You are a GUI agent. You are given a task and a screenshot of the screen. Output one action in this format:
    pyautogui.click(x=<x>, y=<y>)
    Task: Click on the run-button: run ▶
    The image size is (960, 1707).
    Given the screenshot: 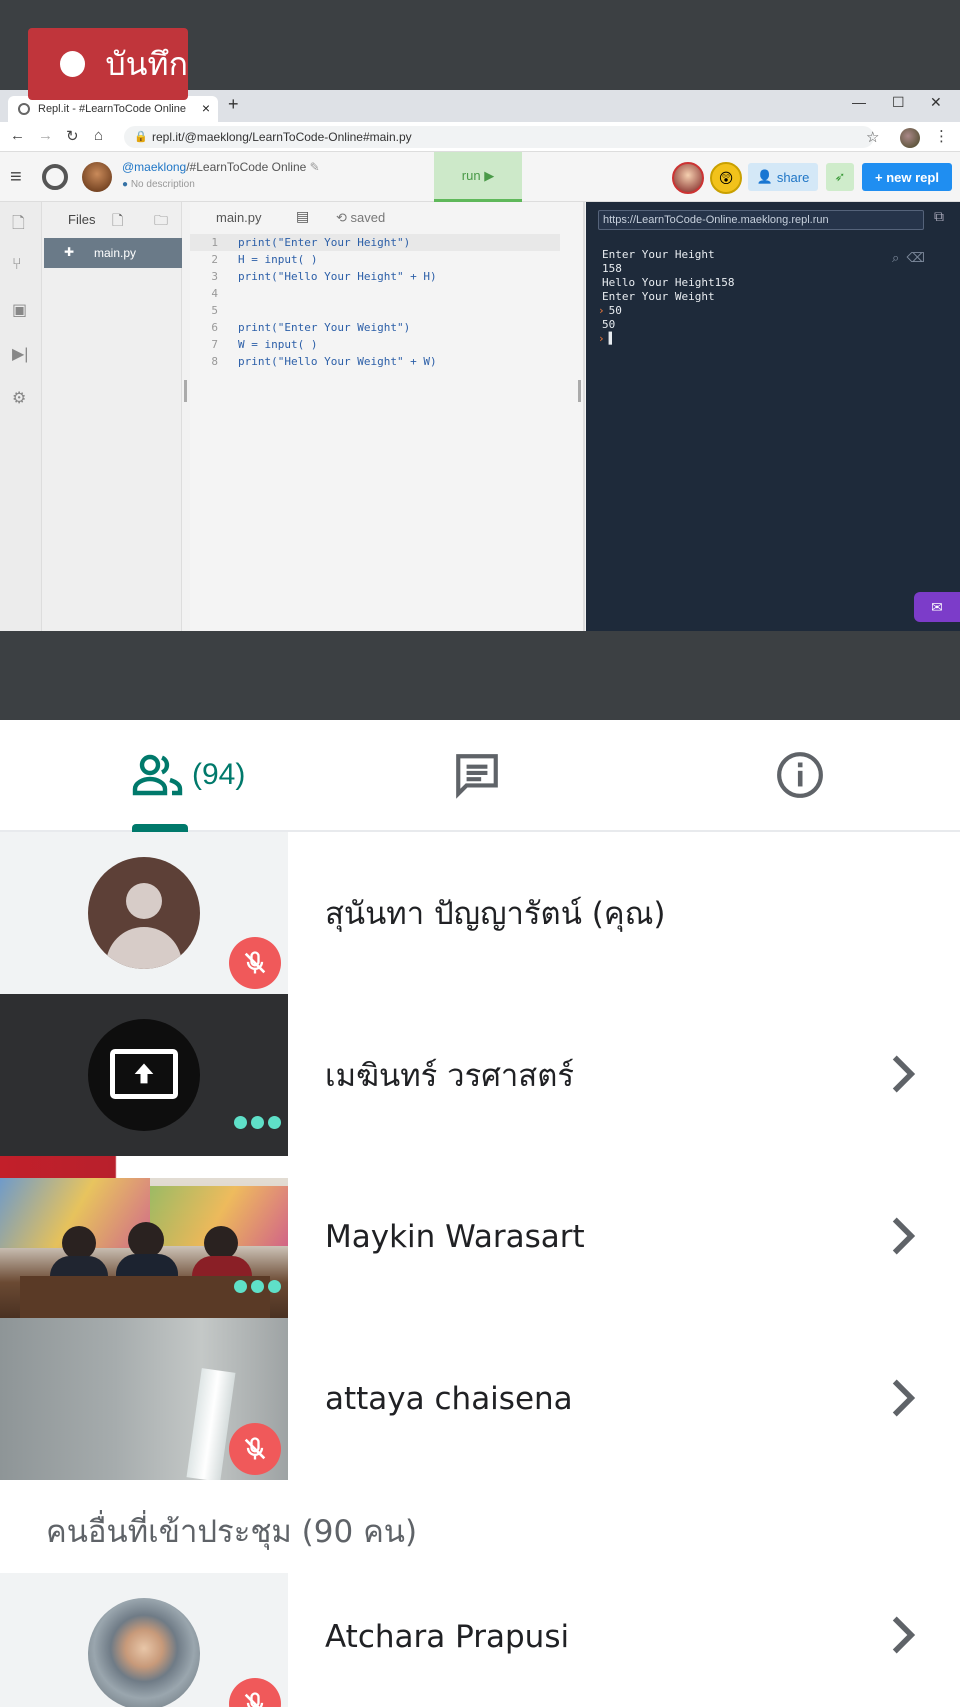 What is the action you would take?
    pyautogui.click(x=478, y=177)
    